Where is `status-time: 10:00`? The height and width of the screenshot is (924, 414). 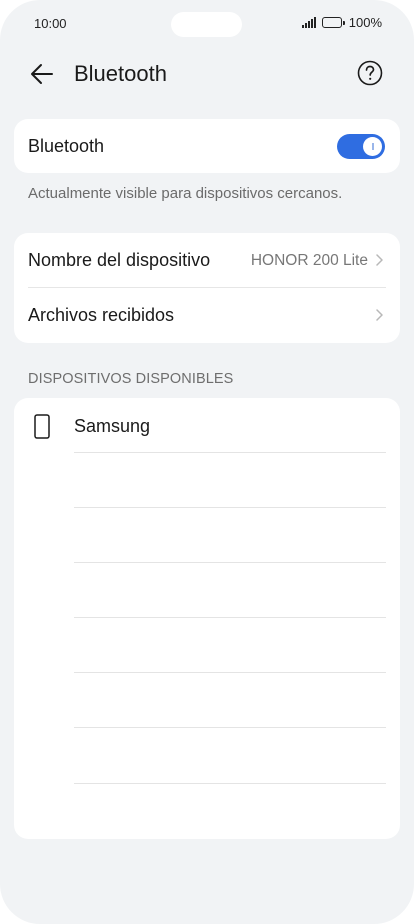
status-time: 10:00 is located at coordinates (50, 23).